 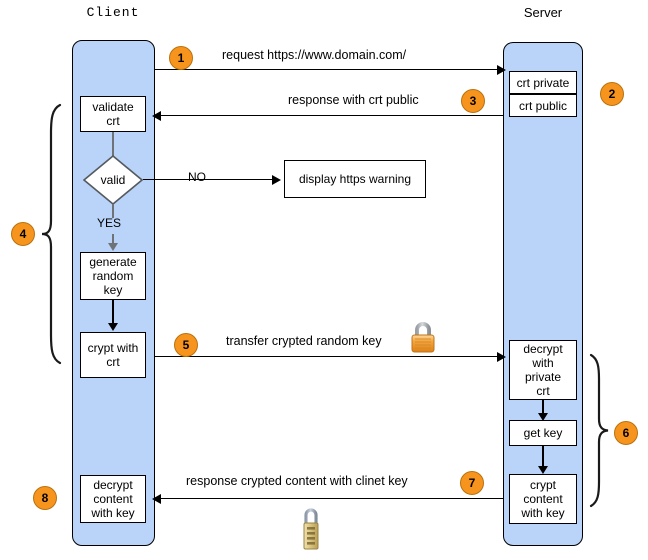 I want to click on client-box-generate-random-key: generate random key, so click(x=113, y=276).